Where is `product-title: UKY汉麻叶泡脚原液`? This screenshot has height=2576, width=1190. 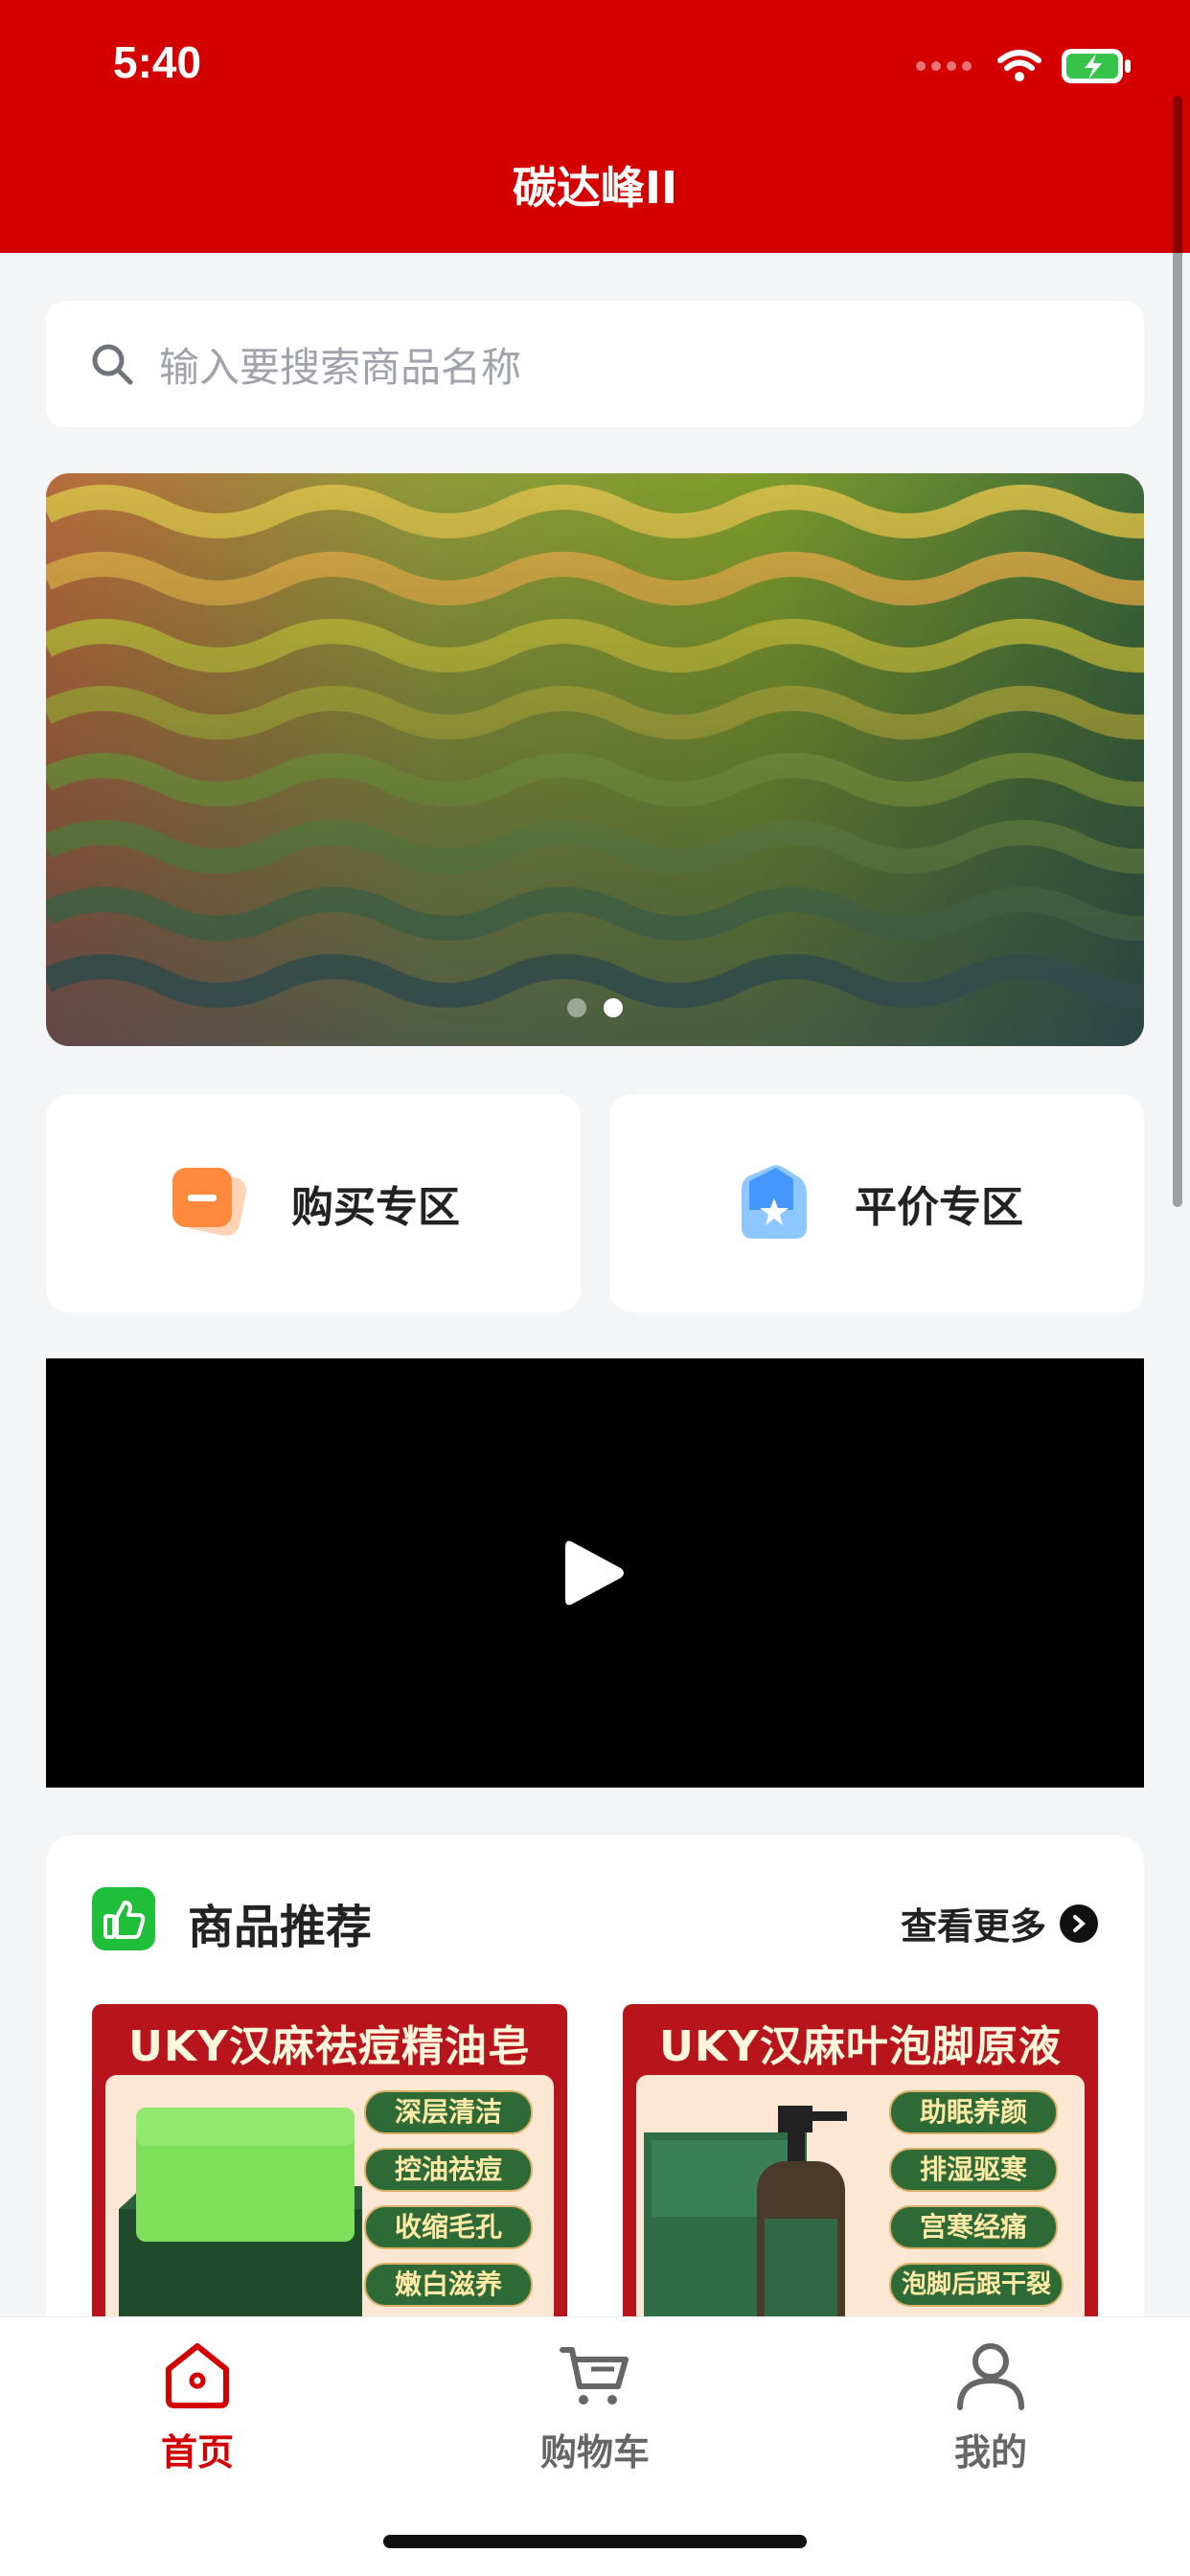
product-title: UKY汉麻叶泡脚原液 is located at coordinates (860, 2046).